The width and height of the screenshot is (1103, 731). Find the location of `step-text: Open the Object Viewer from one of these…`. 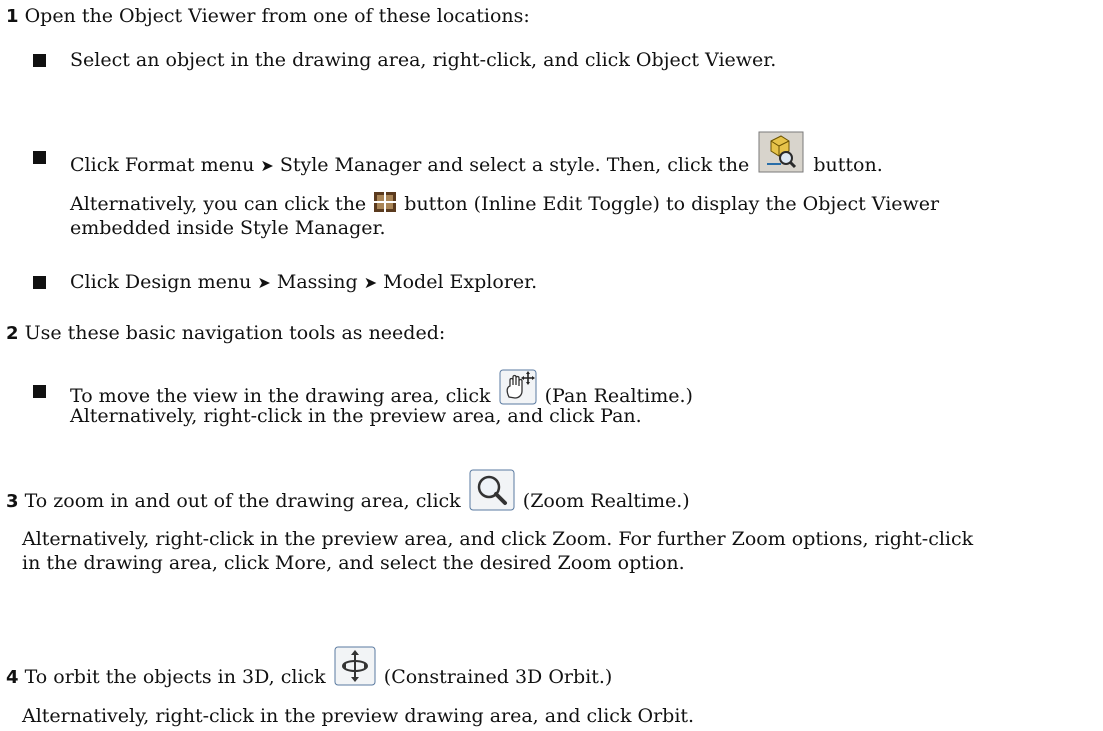

step-text: Open the Object Viewer from one of these… is located at coordinates (277, 16).